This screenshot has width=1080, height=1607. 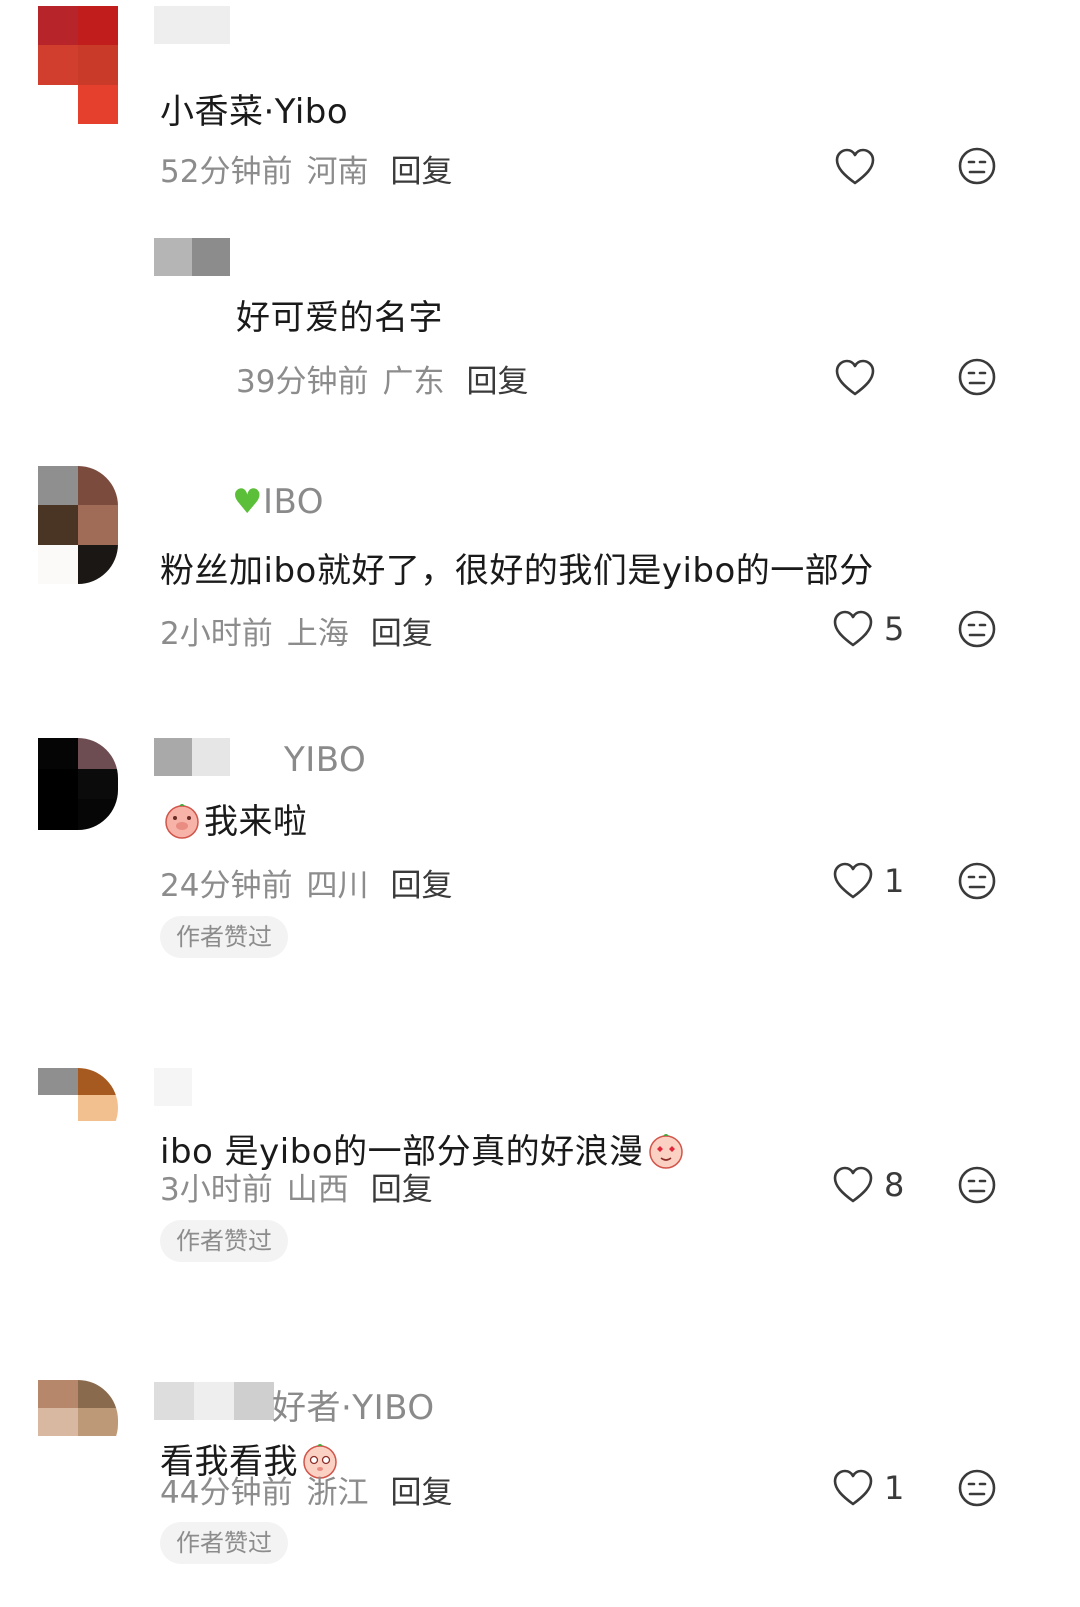 I want to click on comment-meta: 2小时前 上海 回复, so click(x=296, y=630).